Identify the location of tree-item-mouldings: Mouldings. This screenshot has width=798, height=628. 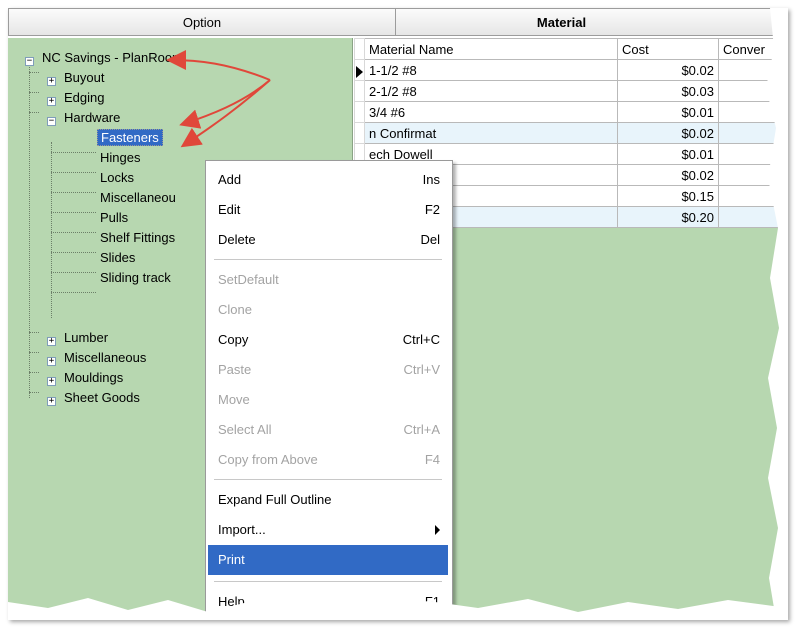
(93, 378).